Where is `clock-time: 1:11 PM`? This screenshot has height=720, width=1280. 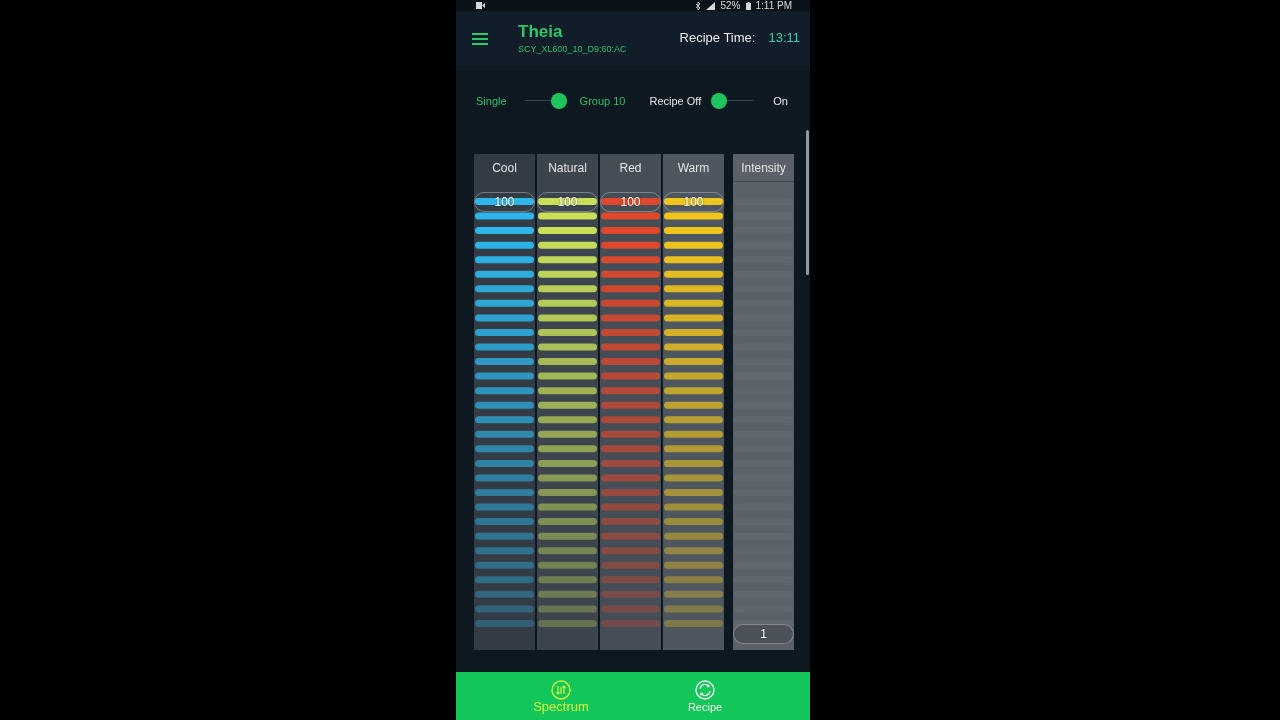 clock-time: 1:11 PM is located at coordinates (773, 5).